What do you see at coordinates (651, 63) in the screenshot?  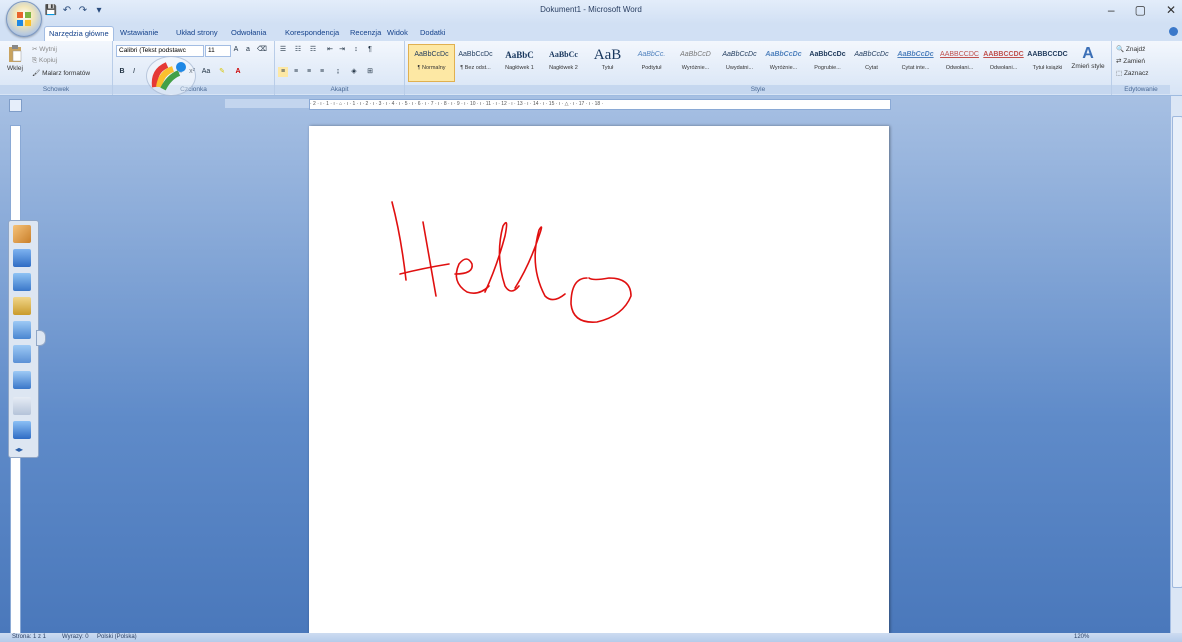 I see `style-item: AaBbCc. Podtytuł` at bounding box center [651, 63].